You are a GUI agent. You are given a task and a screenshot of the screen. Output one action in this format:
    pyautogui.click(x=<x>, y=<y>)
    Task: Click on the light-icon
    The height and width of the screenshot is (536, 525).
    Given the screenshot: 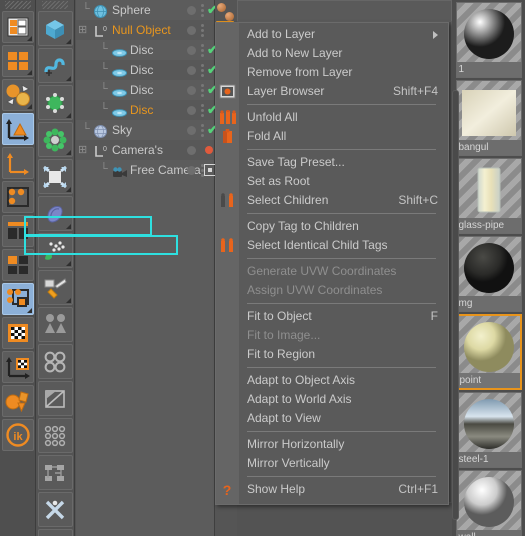 What is the action you would take?
    pyautogui.click(x=55, y=324)
    